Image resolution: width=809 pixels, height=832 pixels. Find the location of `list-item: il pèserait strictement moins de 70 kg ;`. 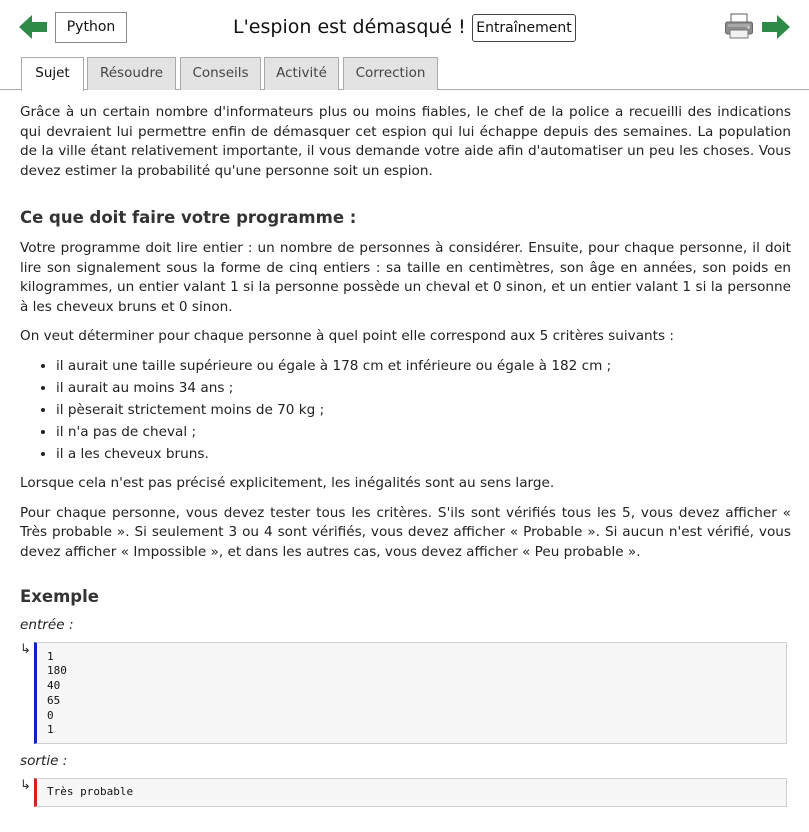

list-item: il pèserait strictement moins de 70 kg ; is located at coordinates (423, 411).